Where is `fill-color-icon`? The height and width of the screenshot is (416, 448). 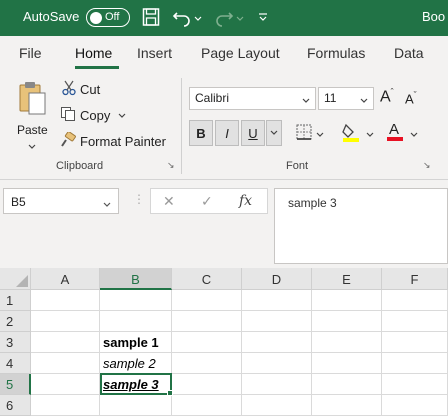 fill-color-icon is located at coordinates (351, 133).